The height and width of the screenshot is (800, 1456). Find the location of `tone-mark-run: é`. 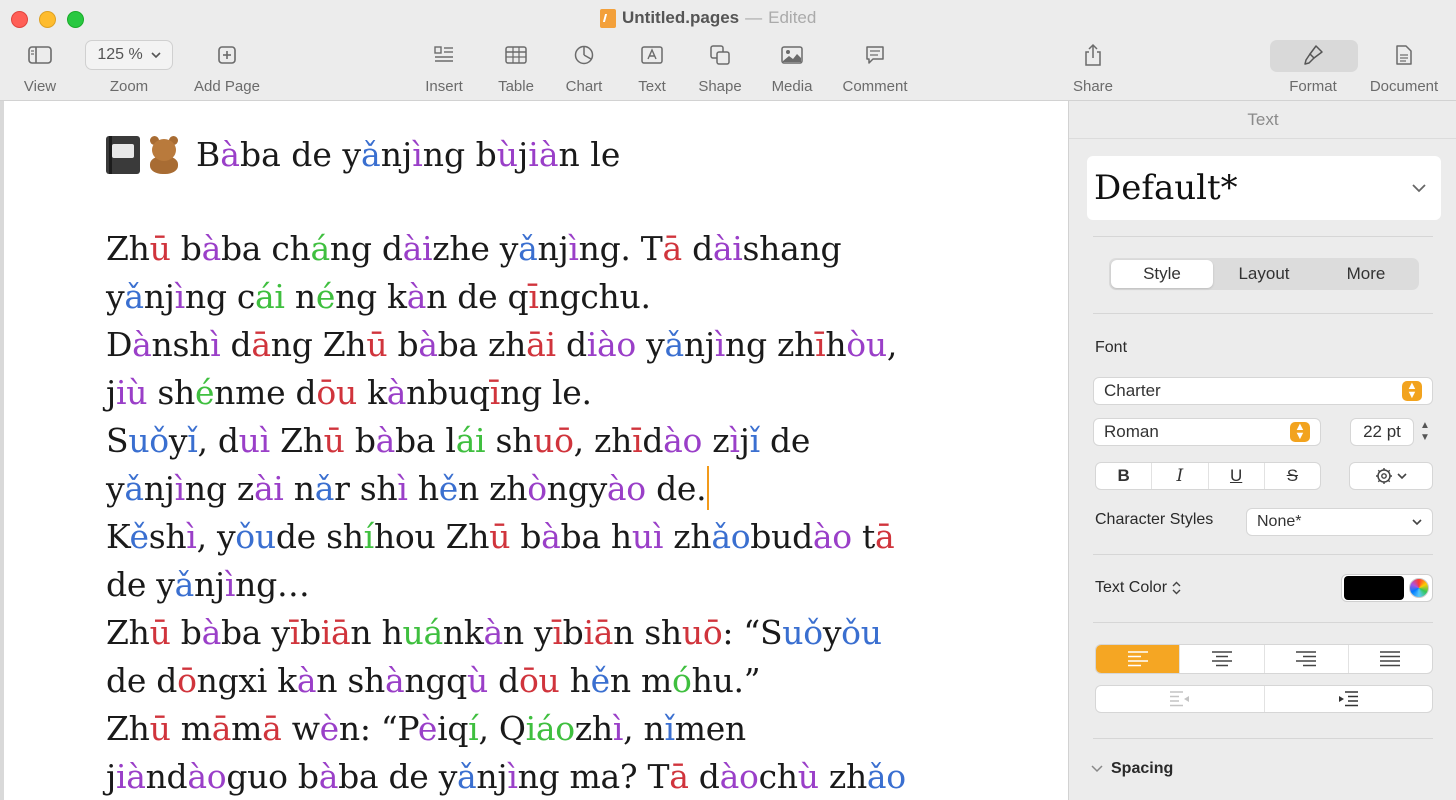

tone-mark-run: é is located at coordinates (325, 296).